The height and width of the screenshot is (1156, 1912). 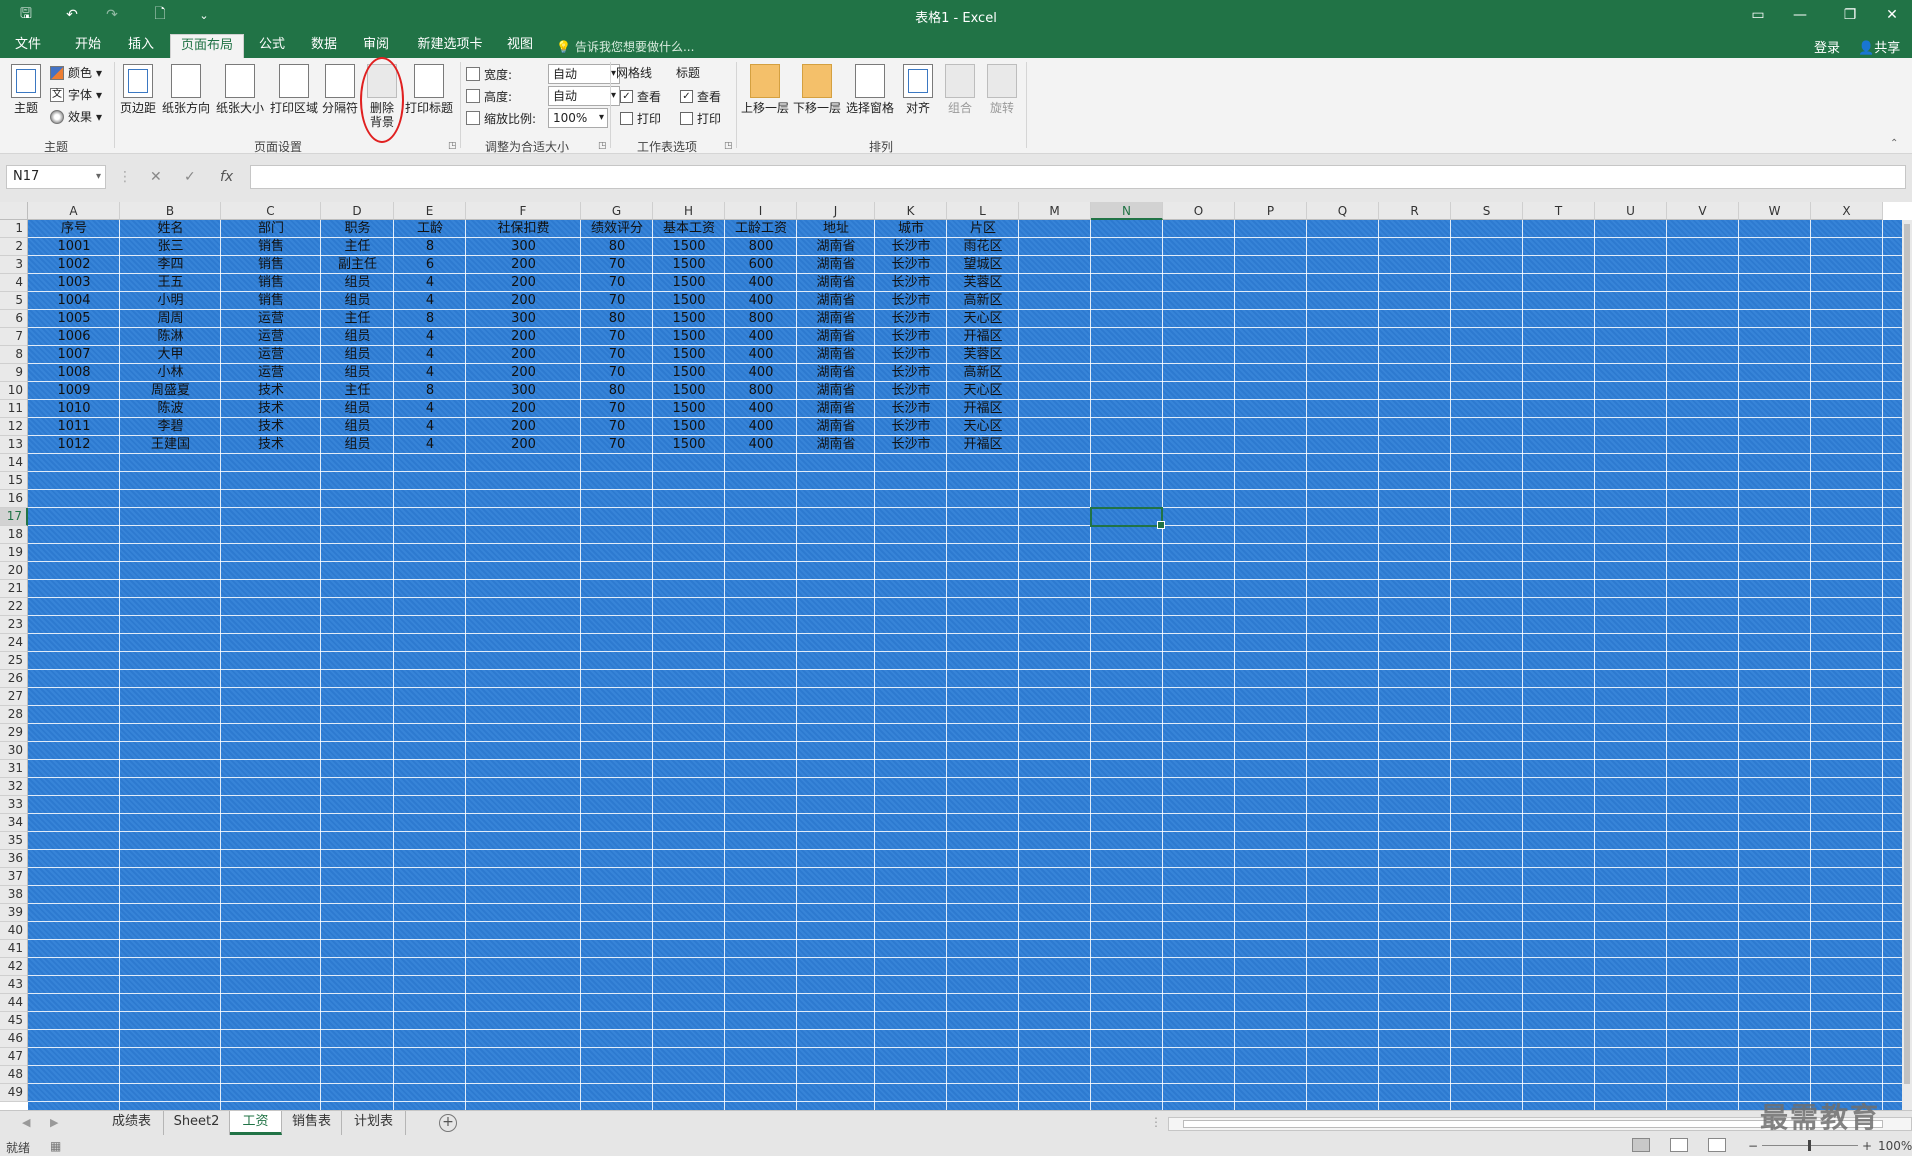 What do you see at coordinates (56, 177) in the screenshot?
I see `name-box: N17` at bounding box center [56, 177].